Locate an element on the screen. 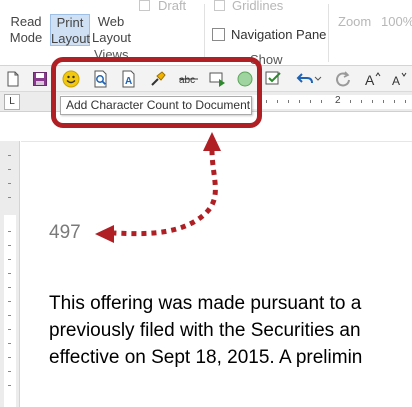 This screenshot has height=407, width=412. save-icon is located at coordinates (40, 79).